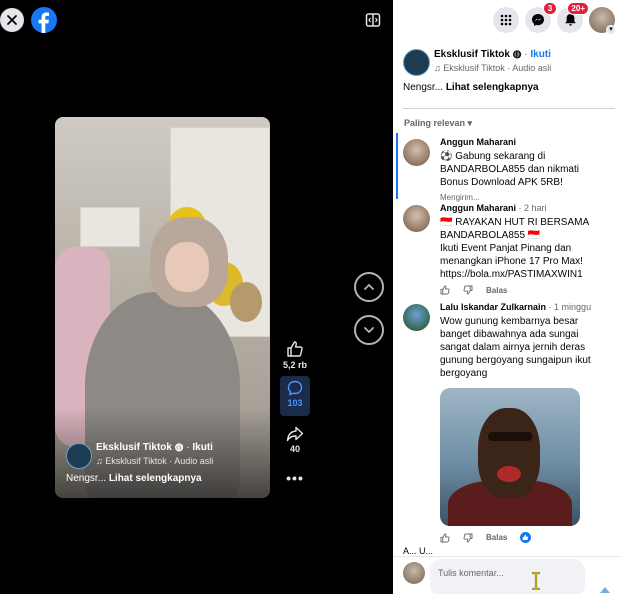  Describe the element at coordinates (578, 8) in the screenshot. I see `notifications-badge: 20+` at that location.